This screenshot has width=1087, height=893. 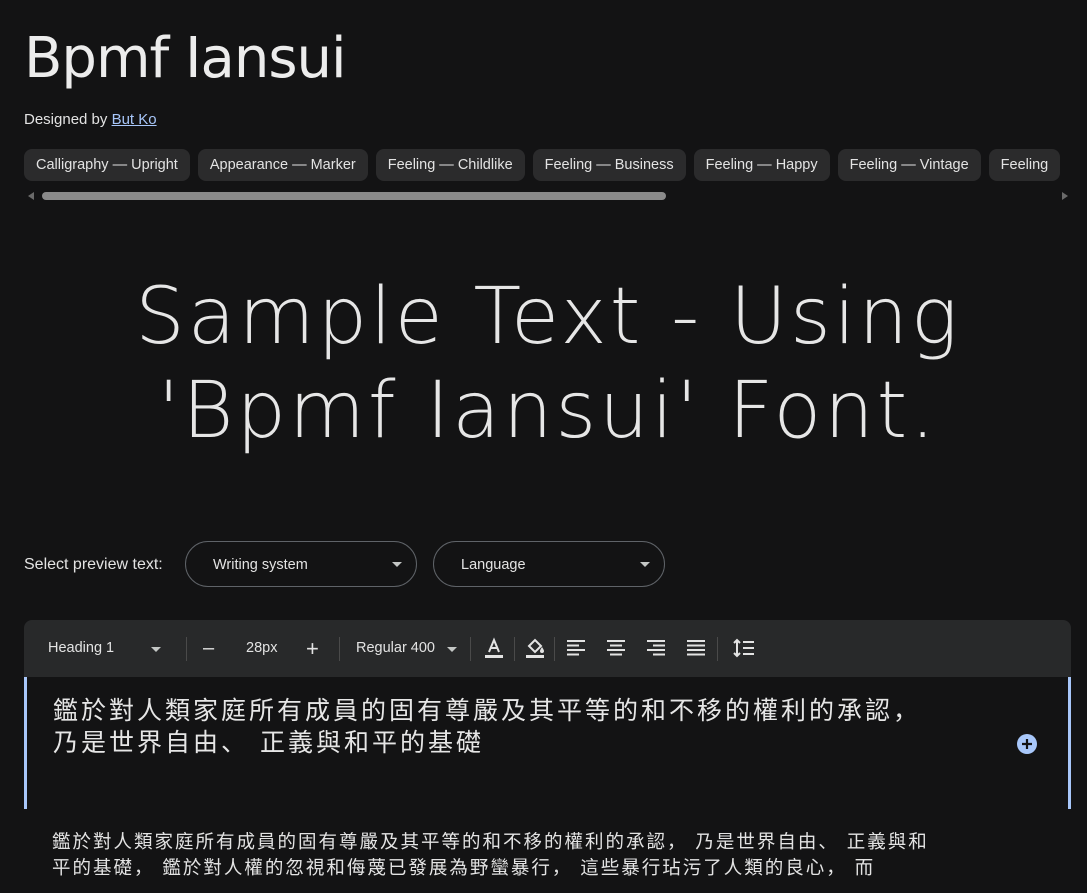 What do you see at coordinates (1027, 744) in the screenshot?
I see `add-circle-icon` at bounding box center [1027, 744].